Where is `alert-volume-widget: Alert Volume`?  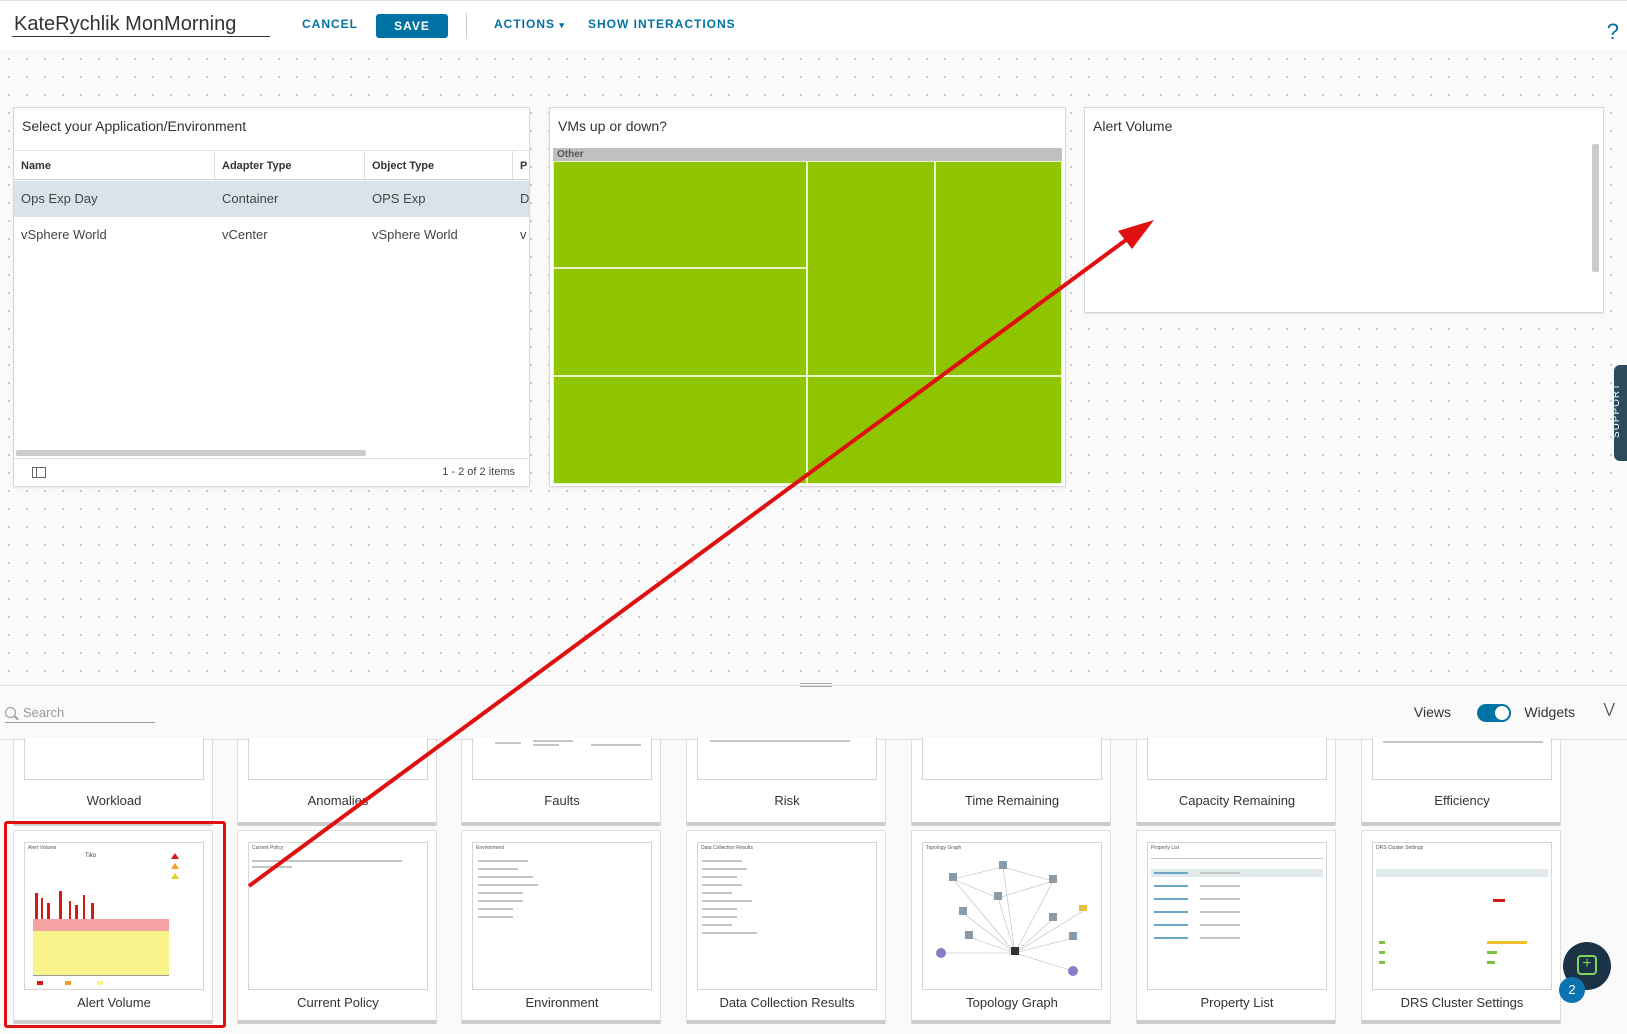
alert-volume-widget: Alert Volume is located at coordinates (1344, 210).